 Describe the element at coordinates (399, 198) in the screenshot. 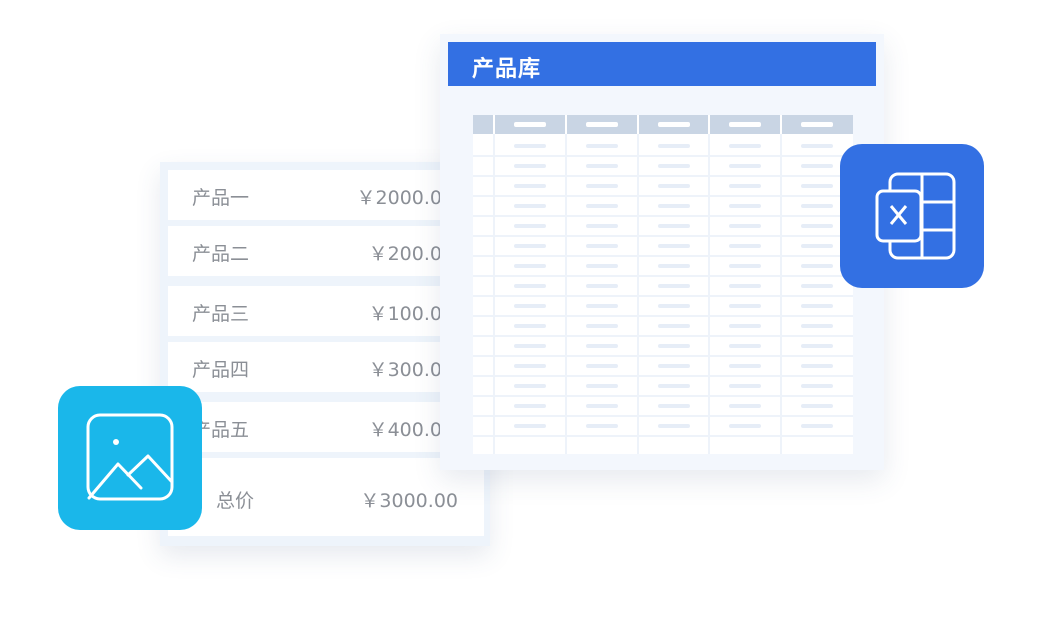

I see `product-price: ￥2000.0` at that location.